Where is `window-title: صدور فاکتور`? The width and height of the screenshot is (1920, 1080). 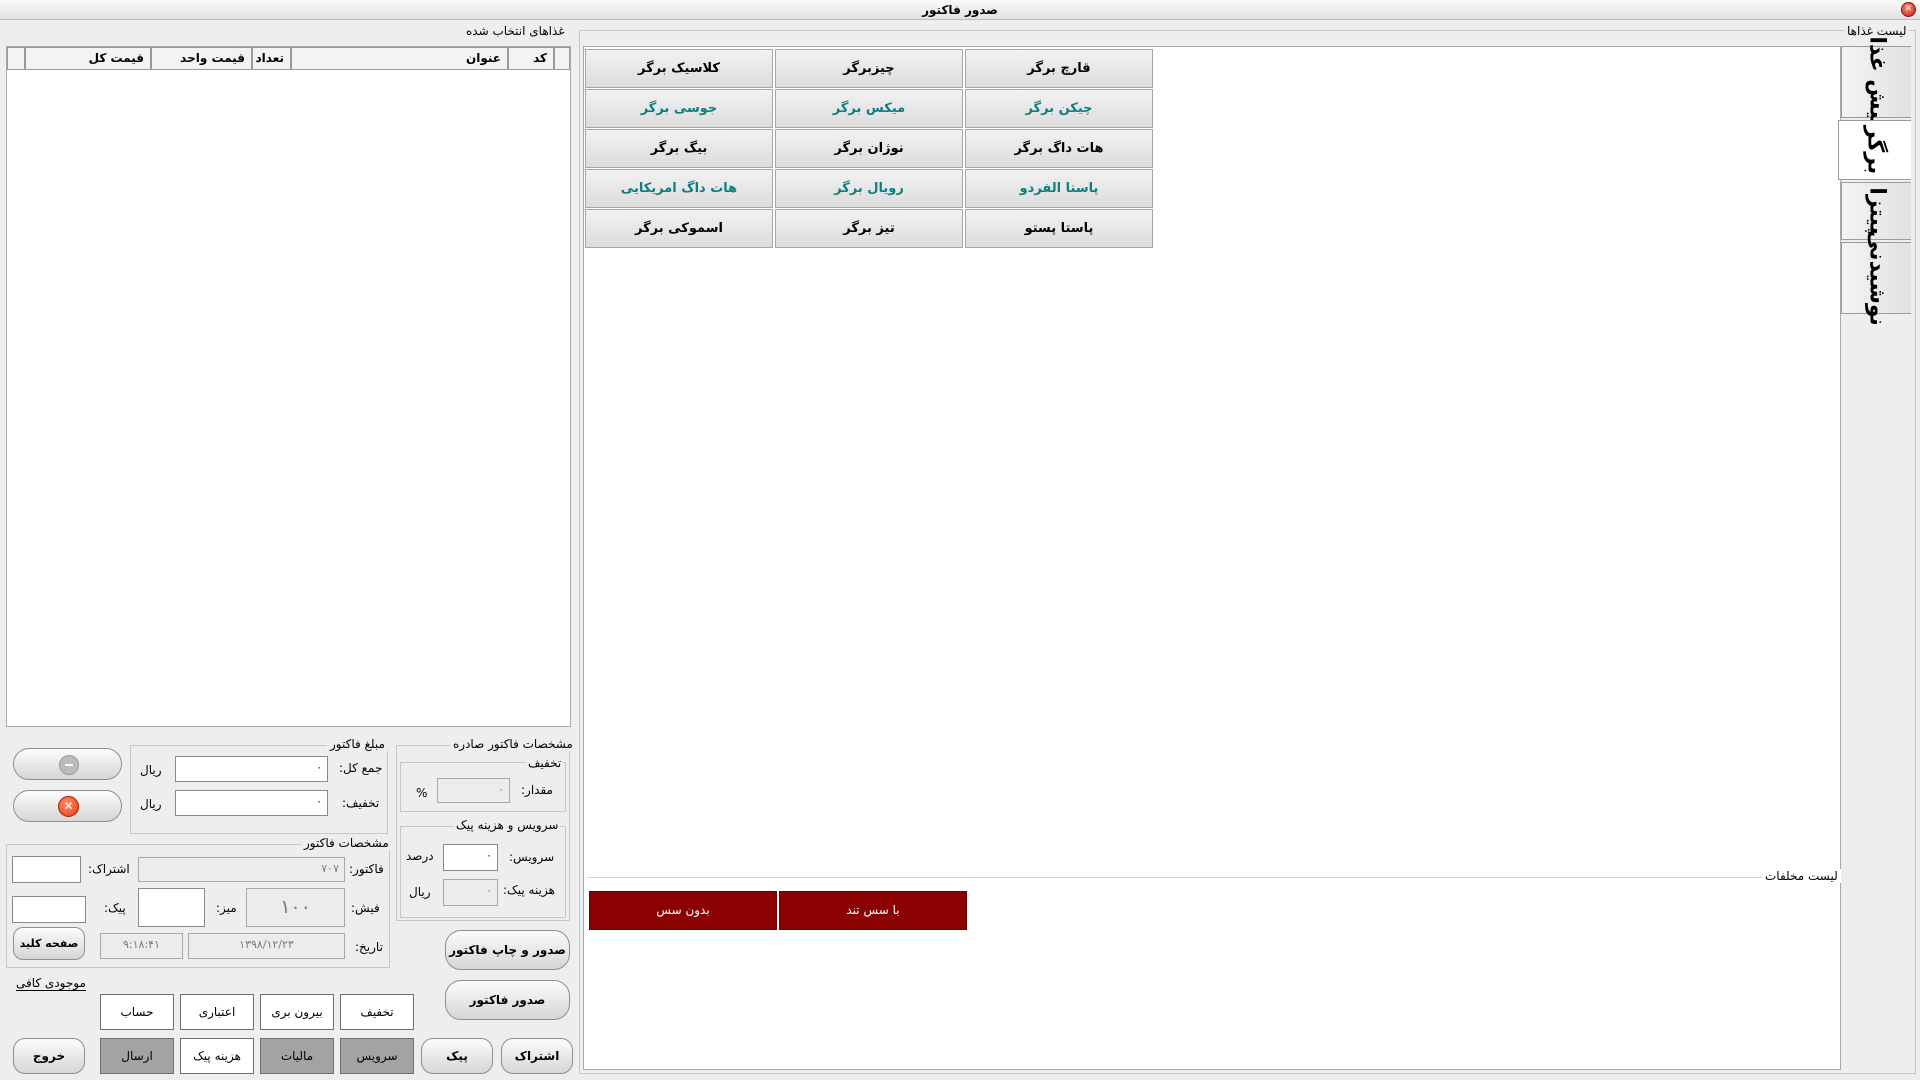
window-title: صدور فاکتور is located at coordinates (960, 10).